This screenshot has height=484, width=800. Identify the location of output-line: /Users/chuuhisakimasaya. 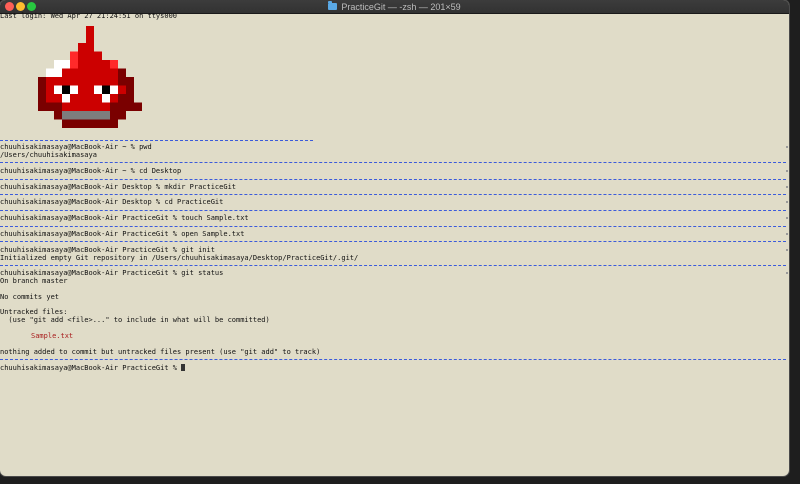
(48, 155).